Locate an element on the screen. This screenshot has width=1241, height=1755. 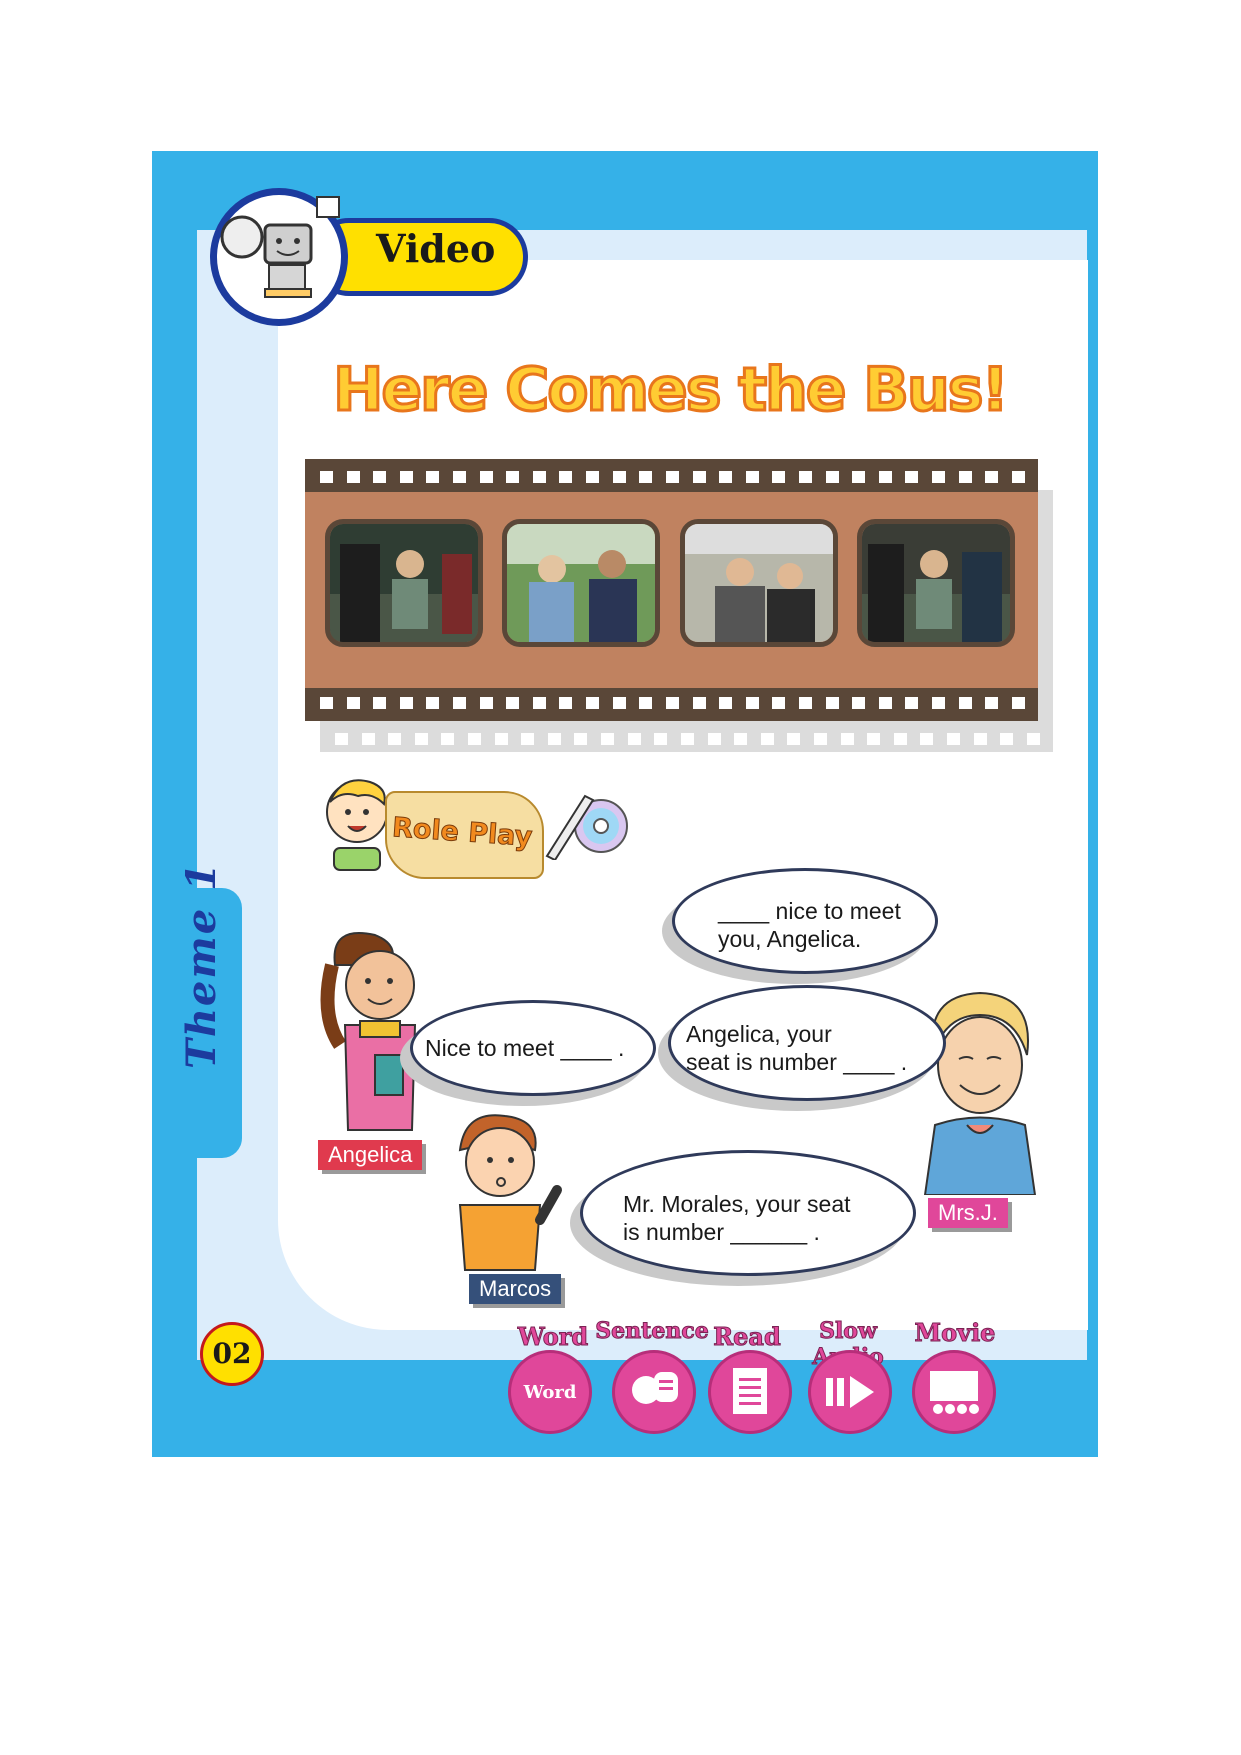
bubble-bottom-line-2: is number ______ . is located at coordinates (721, 1232).